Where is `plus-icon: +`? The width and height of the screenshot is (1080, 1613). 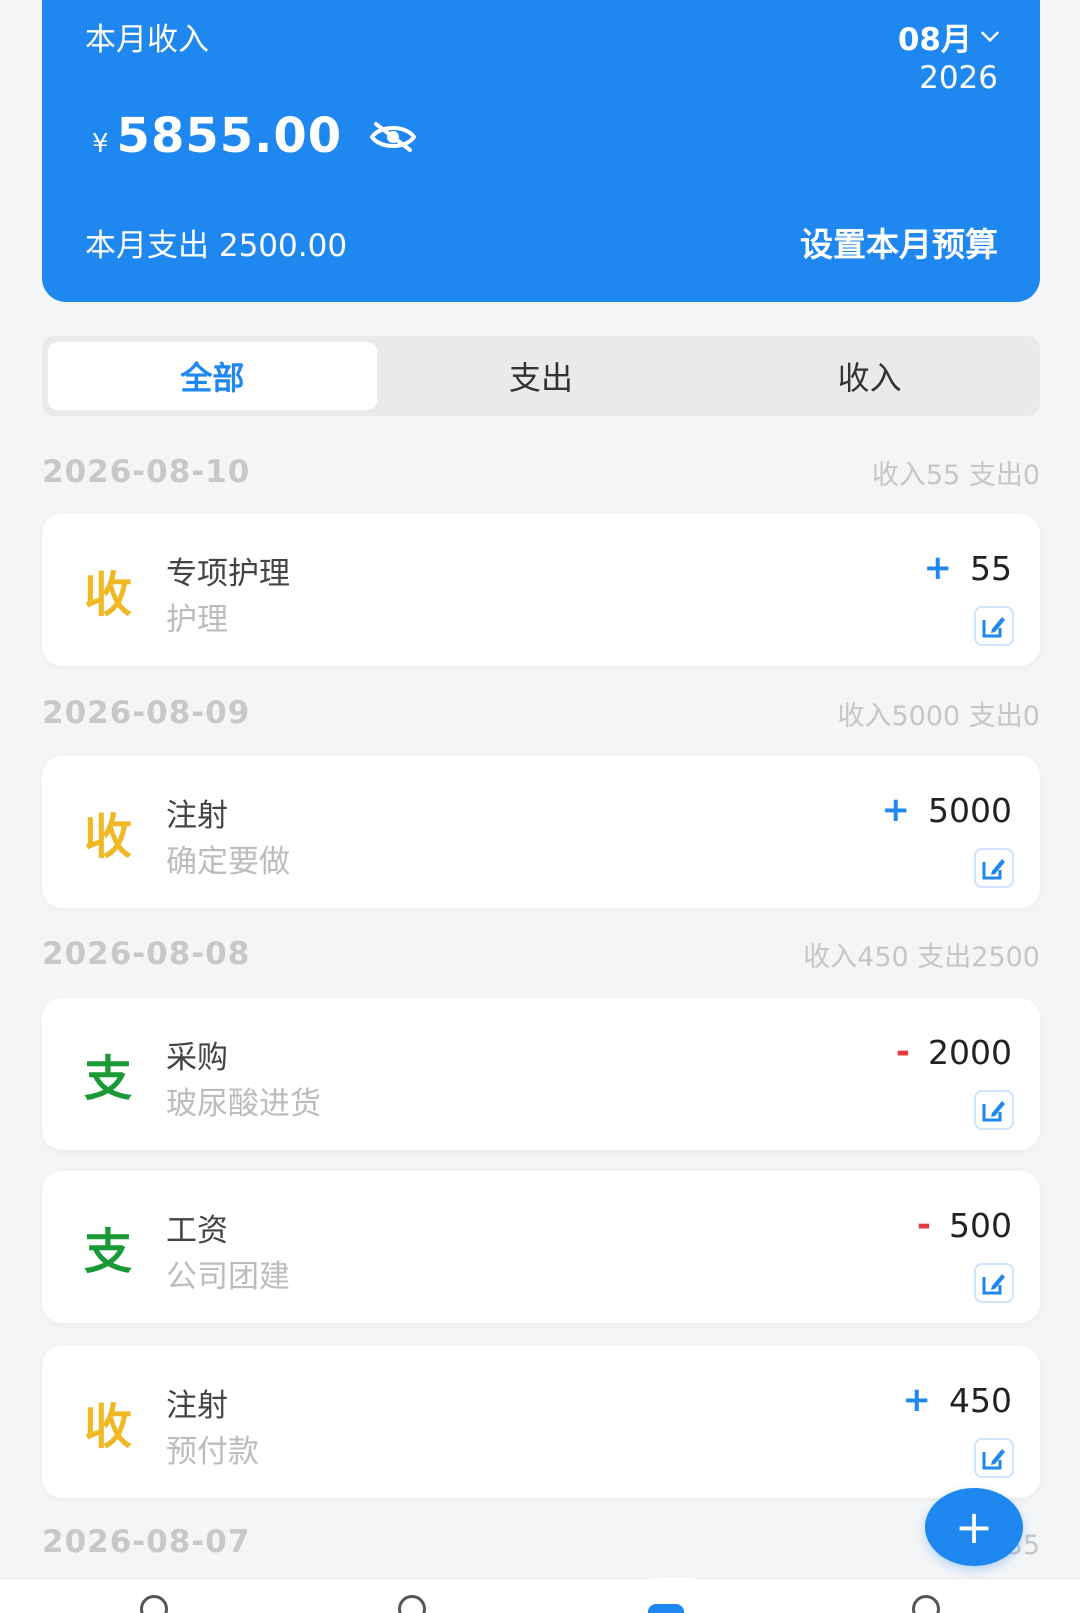 plus-icon: + is located at coordinates (974, 1527).